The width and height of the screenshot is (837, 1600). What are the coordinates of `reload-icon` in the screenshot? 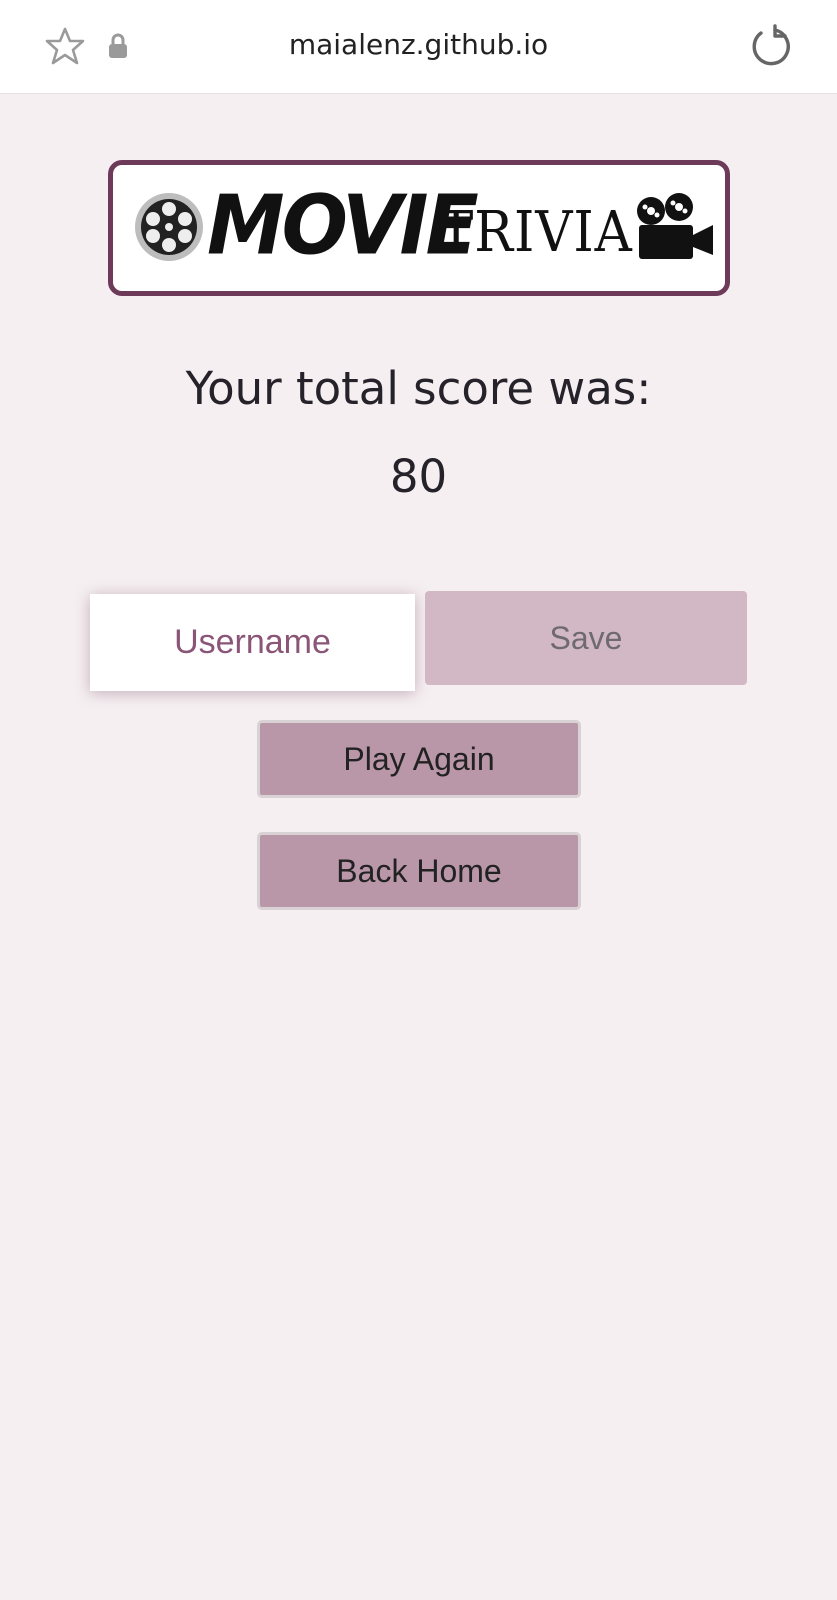 It's located at (771, 46).